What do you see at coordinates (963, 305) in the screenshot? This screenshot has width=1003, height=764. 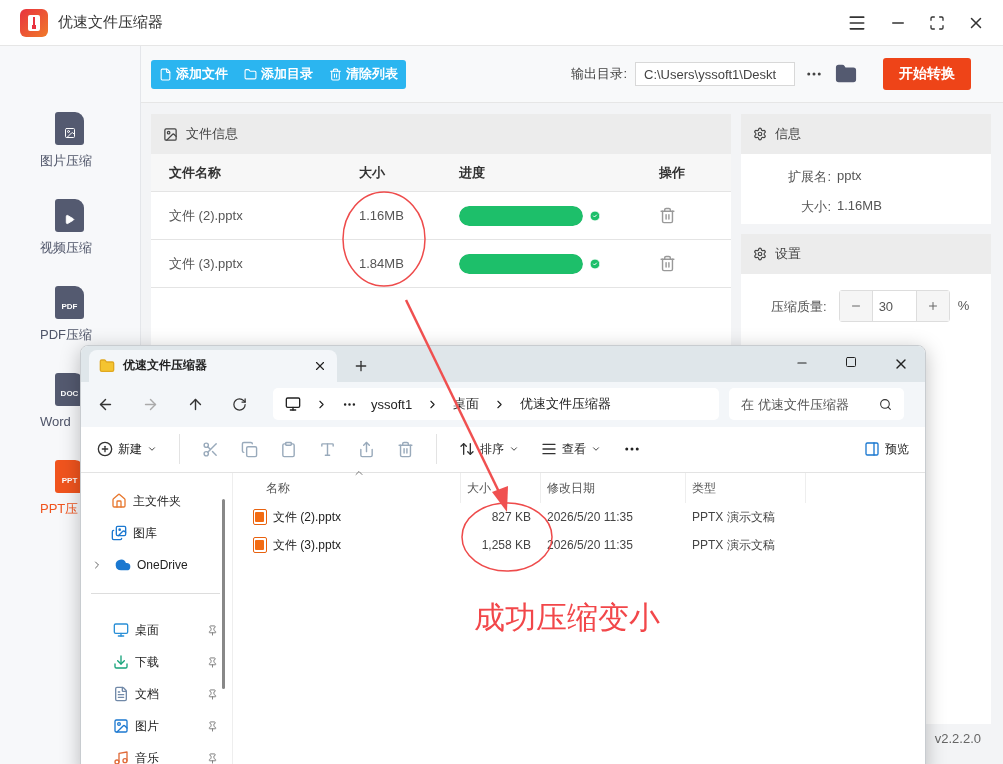 I see `unit-label: %` at bounding box center [963, 305].